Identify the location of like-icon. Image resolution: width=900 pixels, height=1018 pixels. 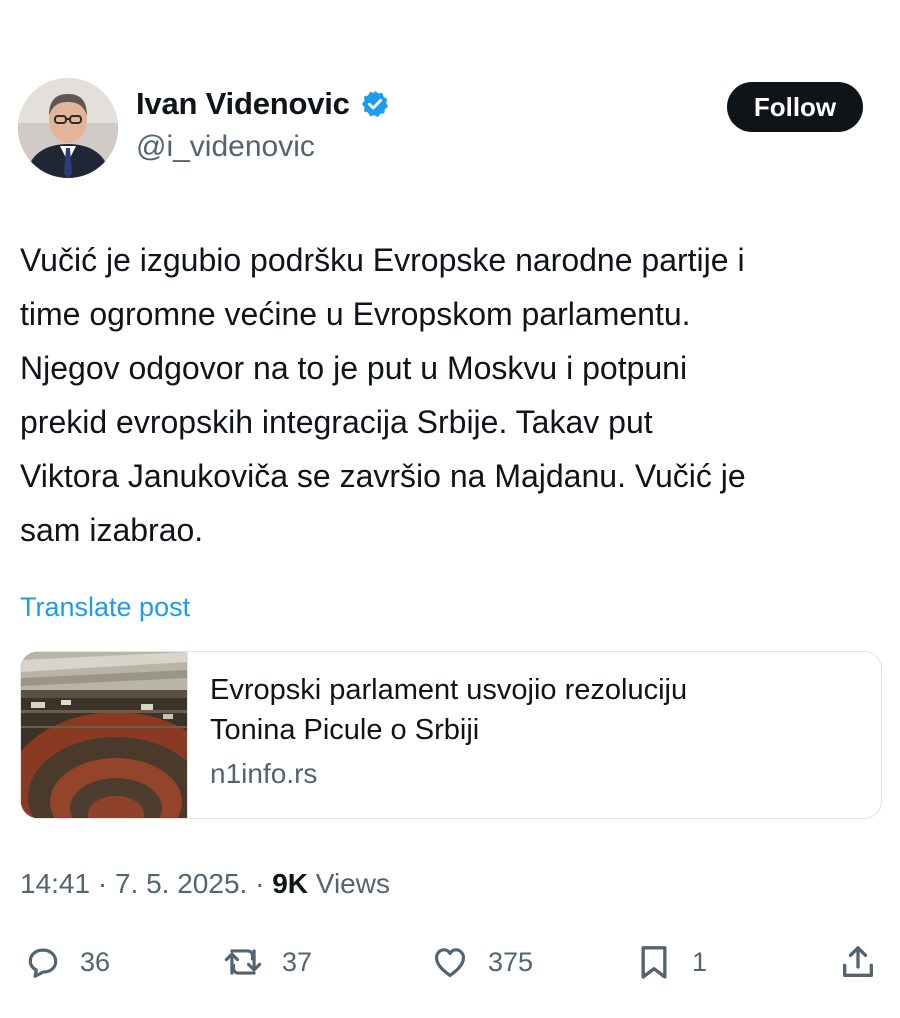
(450, 962).